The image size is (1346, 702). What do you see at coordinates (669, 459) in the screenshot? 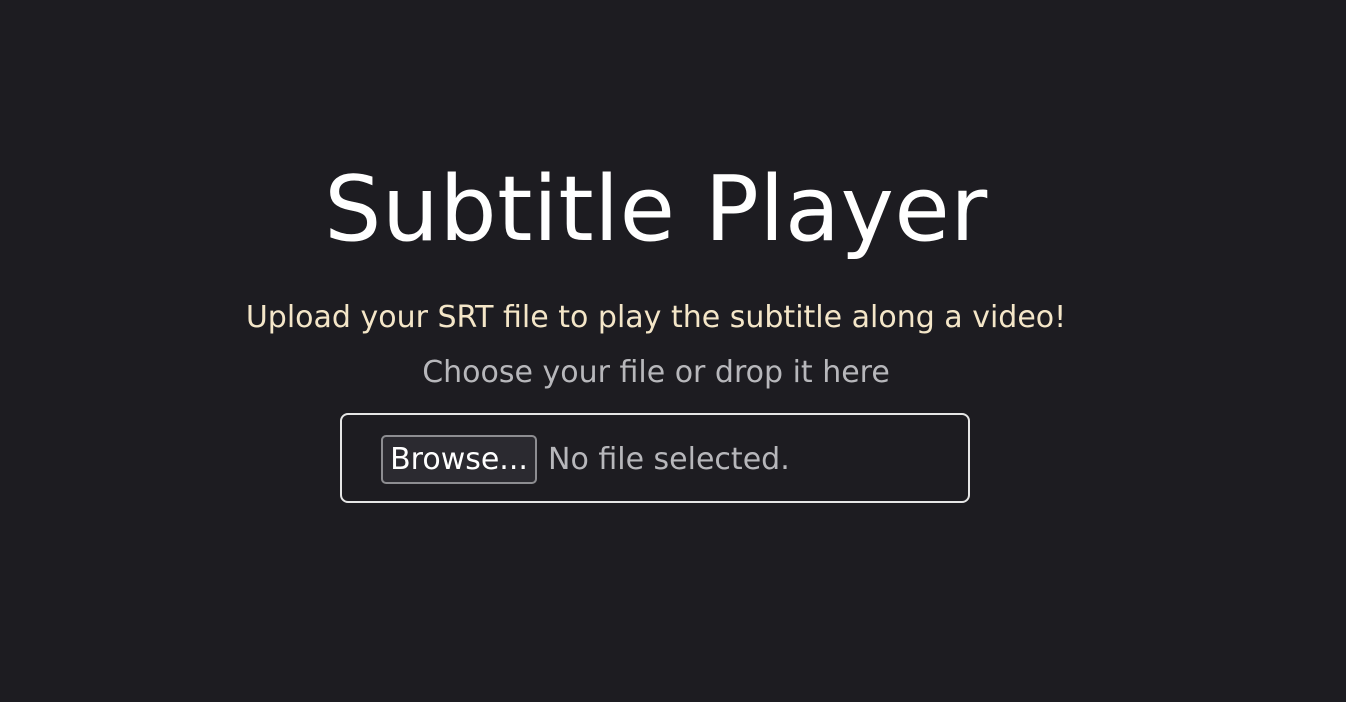
I see `file-selected-status: No file selected.` at bounding box center [669, 459].